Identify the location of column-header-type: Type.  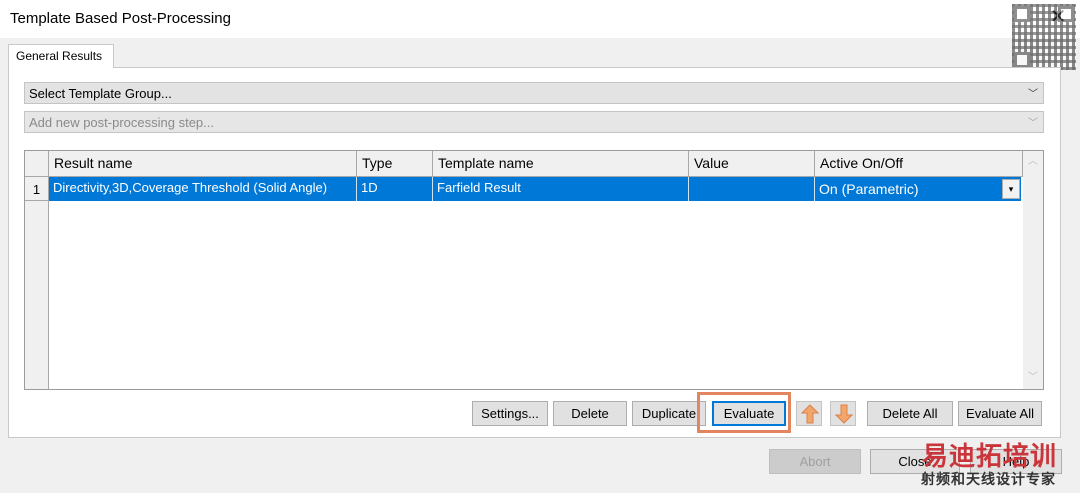
(395, 164).